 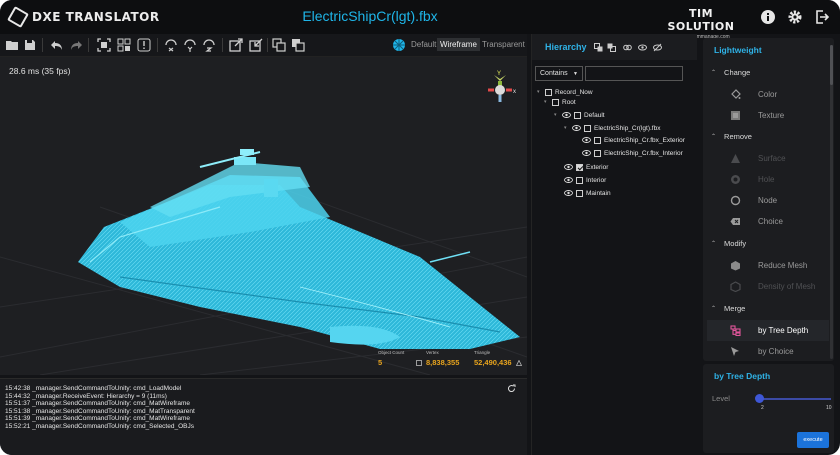 What do you see at coordinates (632, 153) in the screenshot?
I see `tree-node: ElectricShip_Cr.fbx_Interior` at bounding box center [632, 153].